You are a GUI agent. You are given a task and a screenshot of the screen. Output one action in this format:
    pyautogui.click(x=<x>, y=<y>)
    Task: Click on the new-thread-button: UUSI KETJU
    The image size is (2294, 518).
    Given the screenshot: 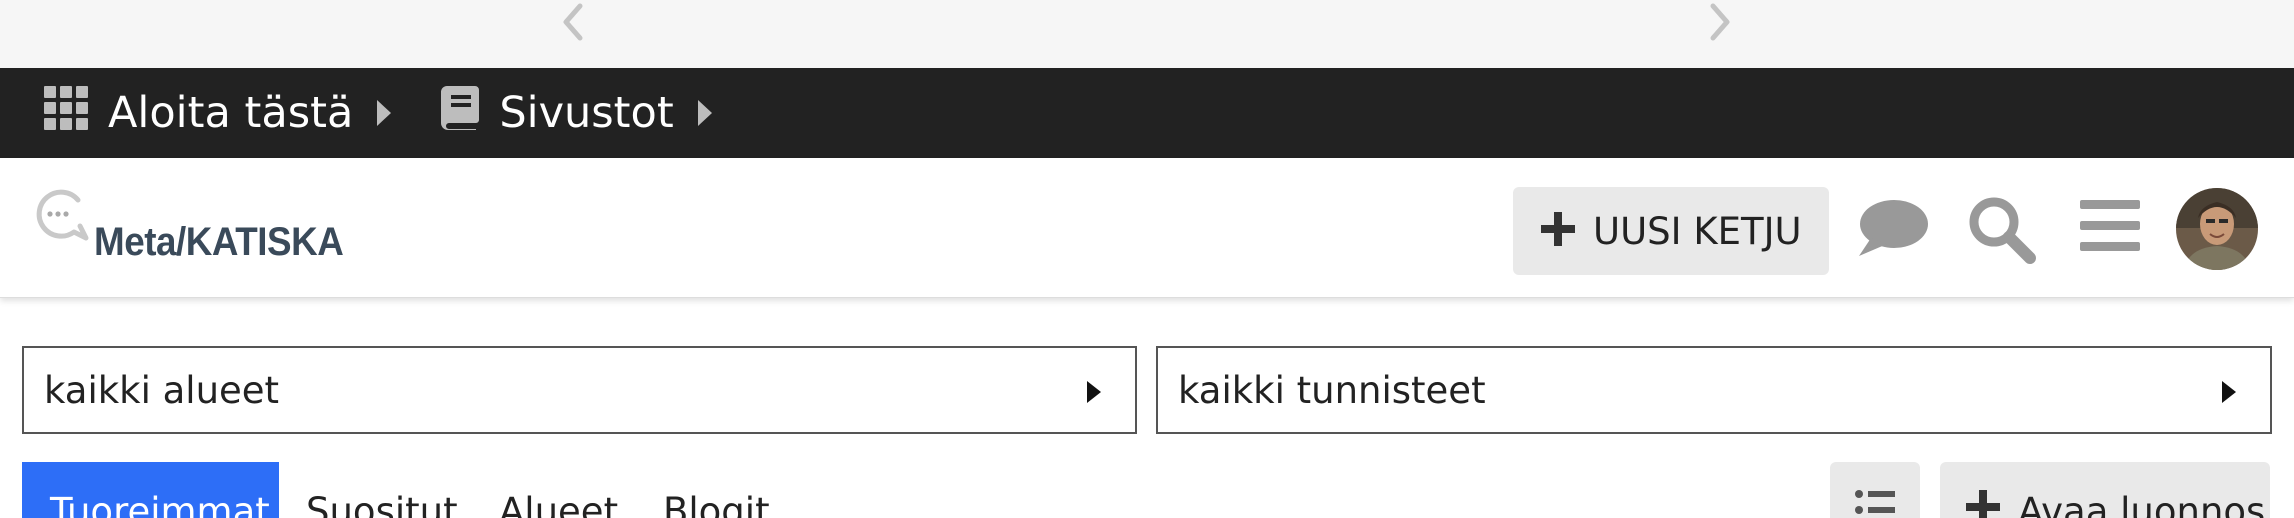 What is the action you would take?
    pyautogui.click(x=1671, y=231)
    